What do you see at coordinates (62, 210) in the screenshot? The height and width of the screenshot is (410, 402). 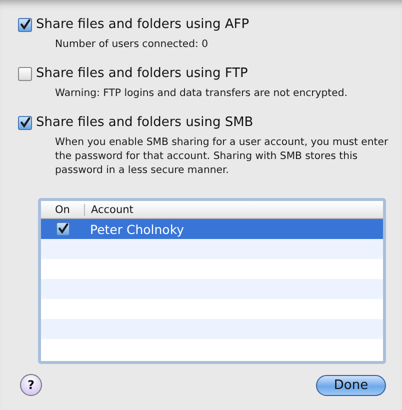 I see `column-header: On` at bounding box center [62, 210].